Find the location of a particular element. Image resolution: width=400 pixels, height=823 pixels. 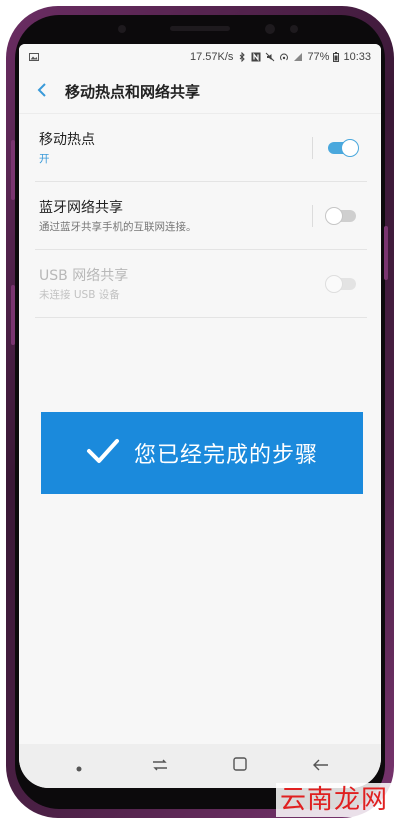

navigation-bar is located at coordinates (200, 766).